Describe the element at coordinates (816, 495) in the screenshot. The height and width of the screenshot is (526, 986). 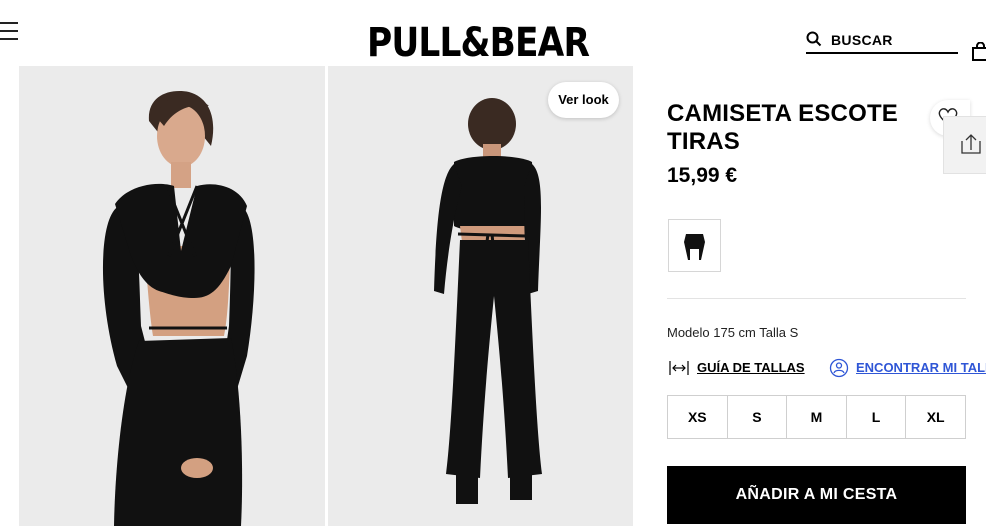
I see `add-to-cart-button: AÑADIR A MI CESTA` at that location.